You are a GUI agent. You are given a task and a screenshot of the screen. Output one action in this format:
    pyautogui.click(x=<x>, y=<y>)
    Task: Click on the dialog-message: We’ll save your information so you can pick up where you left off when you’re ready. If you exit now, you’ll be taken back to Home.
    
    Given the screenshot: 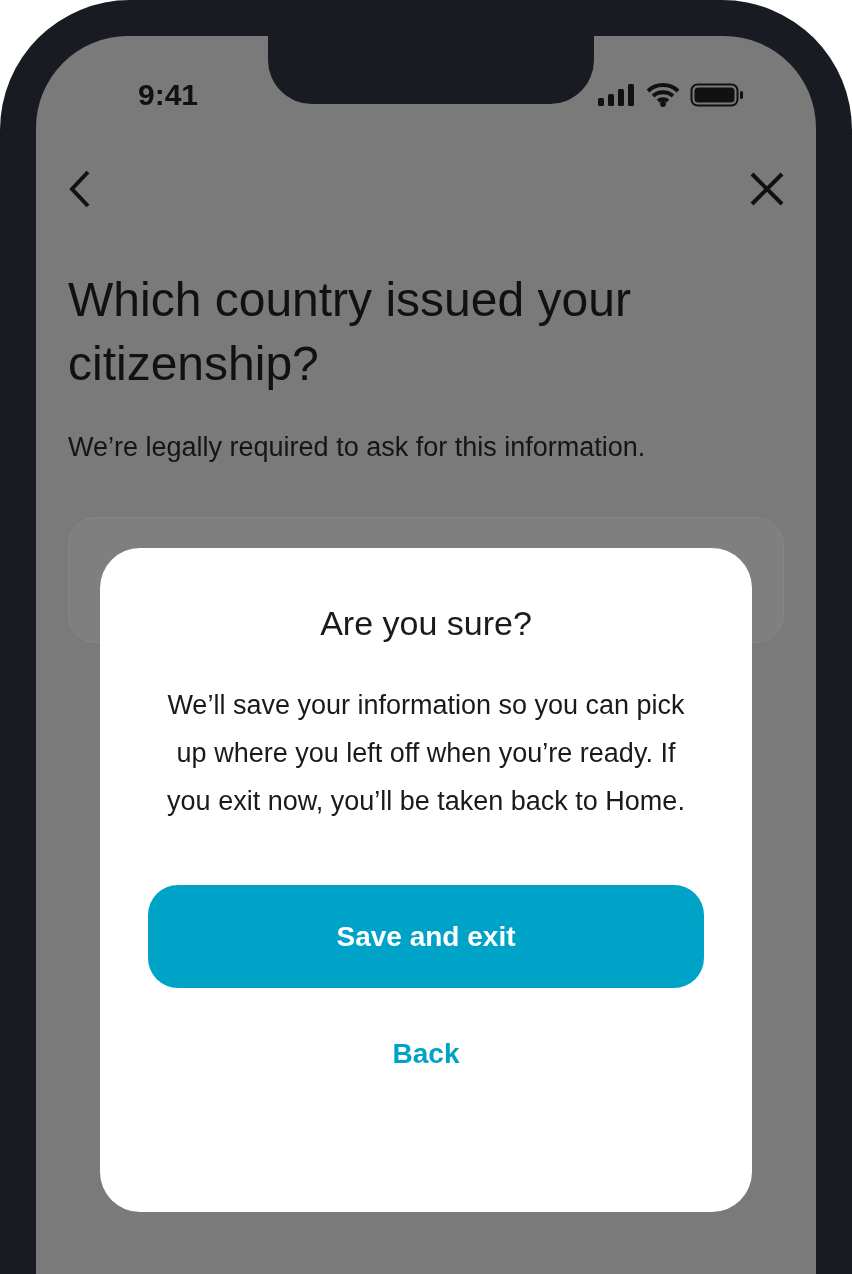 What is the action you would take?
    pyautogui.click(x=426, y=753)
    